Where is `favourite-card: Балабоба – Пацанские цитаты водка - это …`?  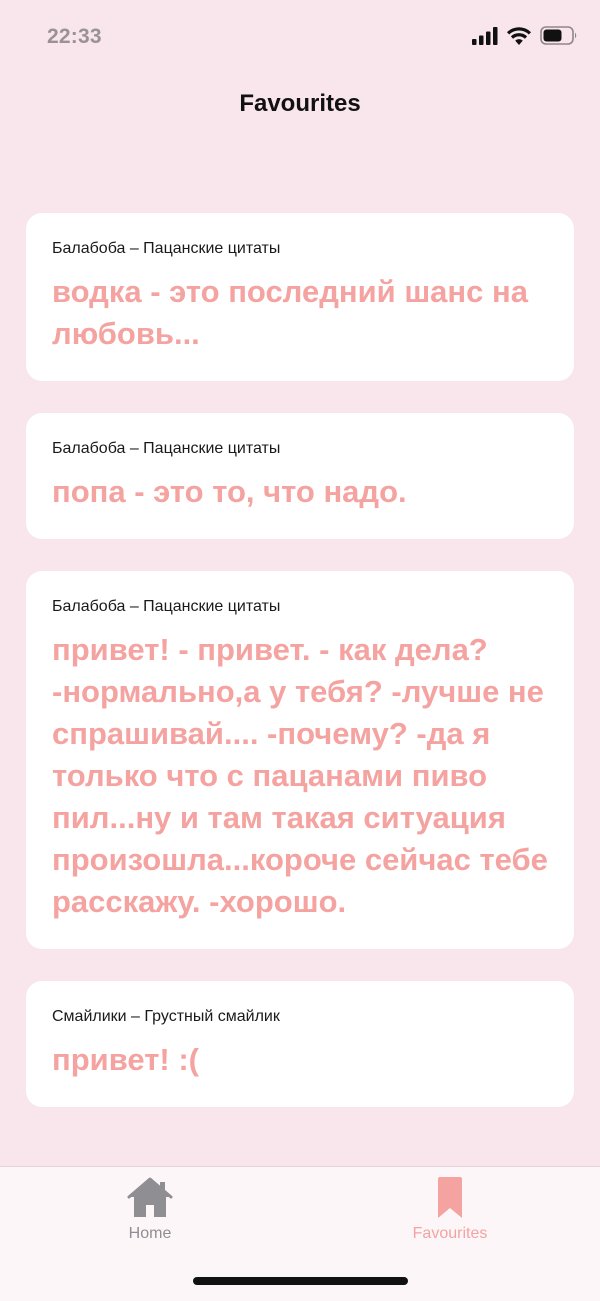
favourite-card: Балабоба – Пацанские цитаты водка - это … is located at coordinates (300, 297).